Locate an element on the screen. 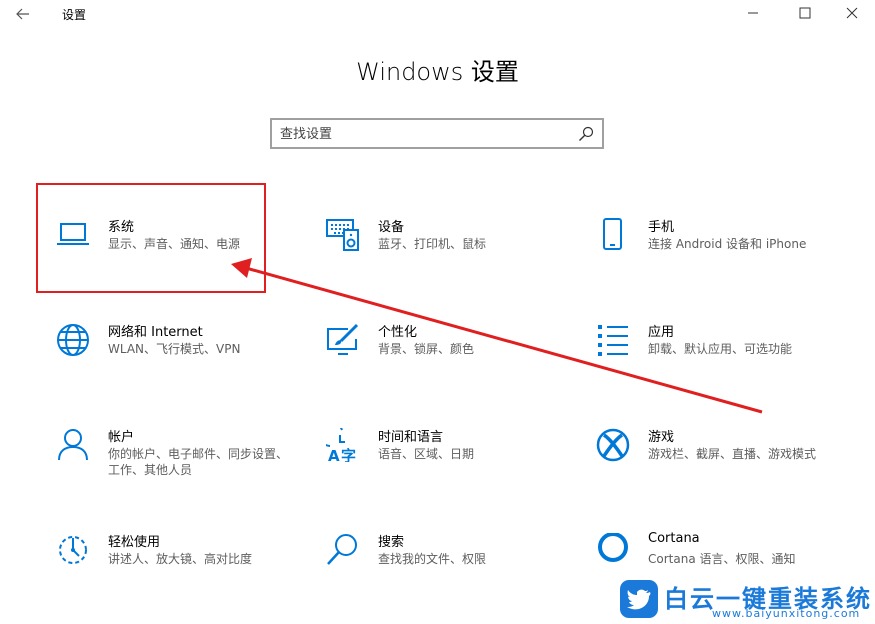 Image resolution: width=875 pixels, height=624 pixels. tile-description: 卸载、默认应用、可选功能 is located at coordinates (720, 349).